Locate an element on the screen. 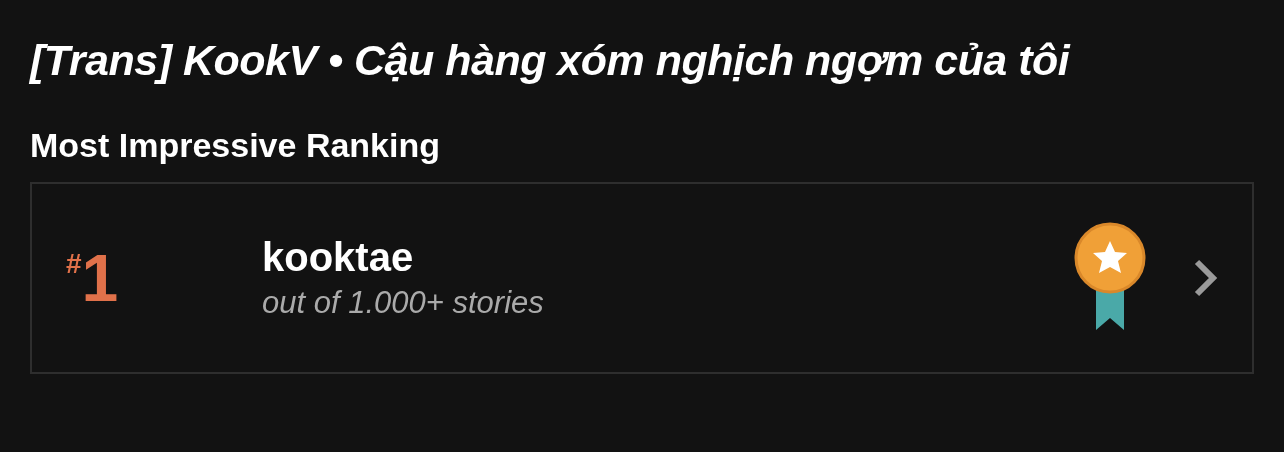  hash-sign: # is located at coordinates (74, 264).